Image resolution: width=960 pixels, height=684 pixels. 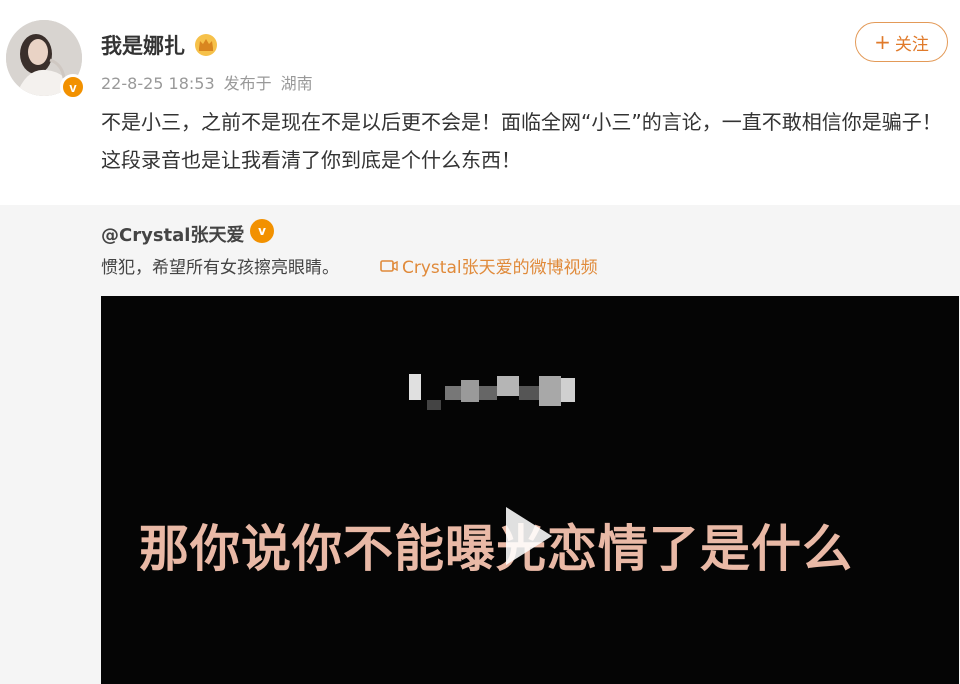 What do you see at coordinates (882, 42) in the screenshot?
I see `plus-icon: +` at bounding box center [882, 42].